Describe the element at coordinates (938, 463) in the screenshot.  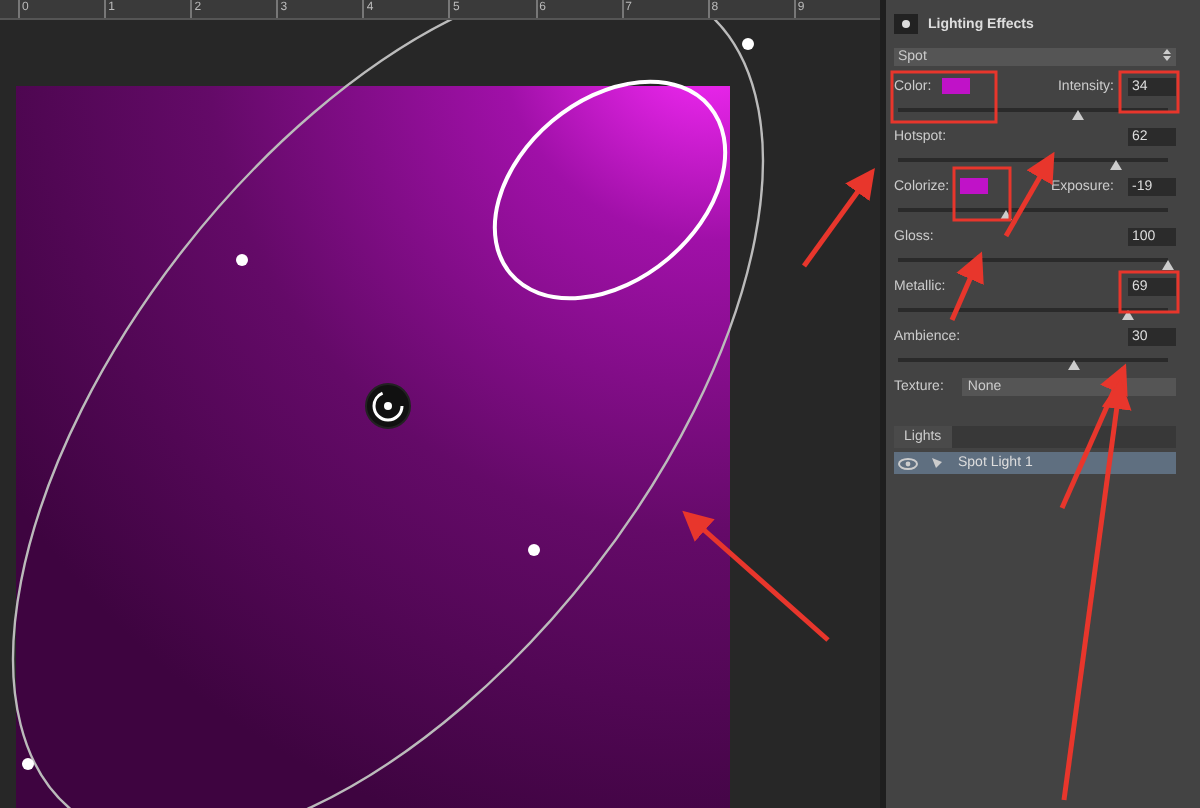
I see `spotlight-icon` at that location.